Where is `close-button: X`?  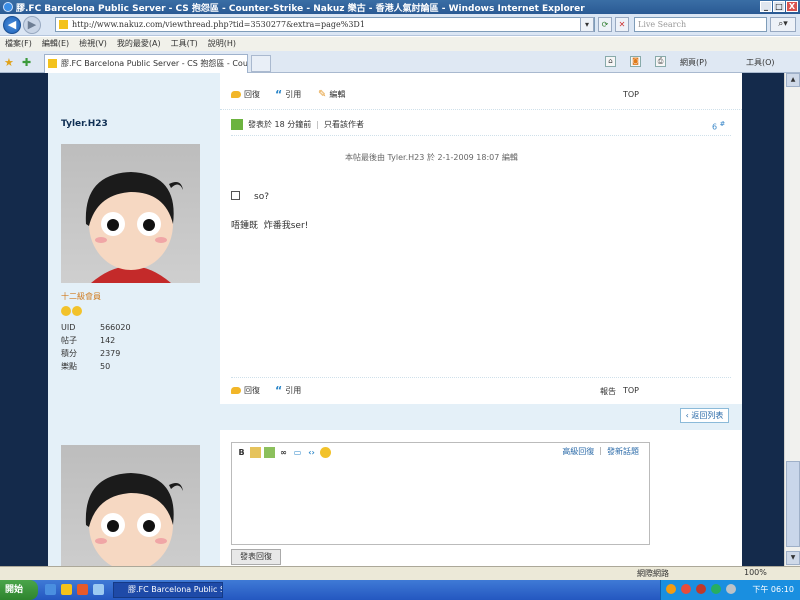 close-button: X is located at coordinates (792, 6).